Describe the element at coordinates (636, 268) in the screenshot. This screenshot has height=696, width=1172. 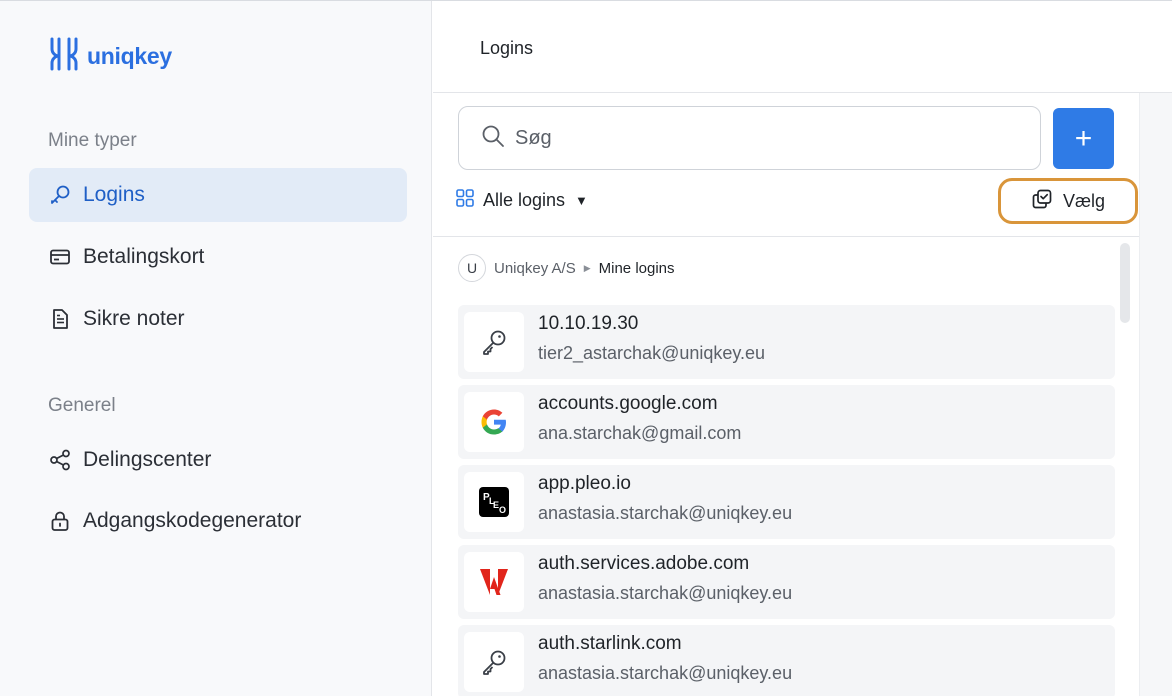
I see `breadcrumb-current: Mine logins` at that location.